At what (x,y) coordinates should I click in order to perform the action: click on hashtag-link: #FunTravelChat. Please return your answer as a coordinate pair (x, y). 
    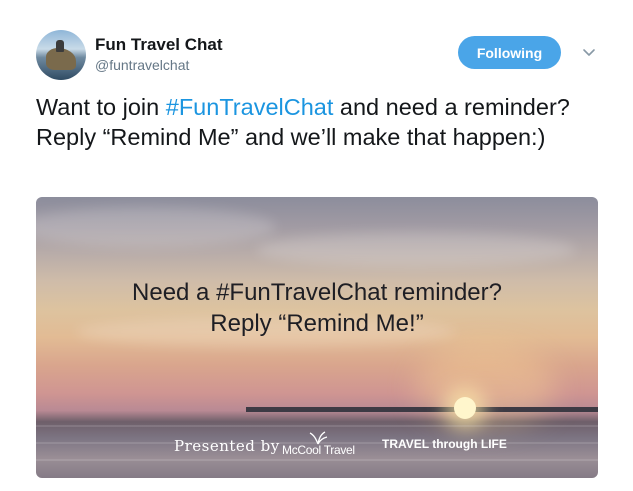
    Looking at the image, I should click on (250, 107).